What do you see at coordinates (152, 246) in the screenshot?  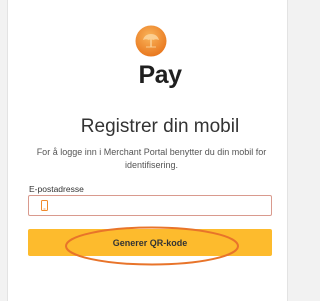 I see `highlight-ring-annotation` at bounding box center [152, 246].